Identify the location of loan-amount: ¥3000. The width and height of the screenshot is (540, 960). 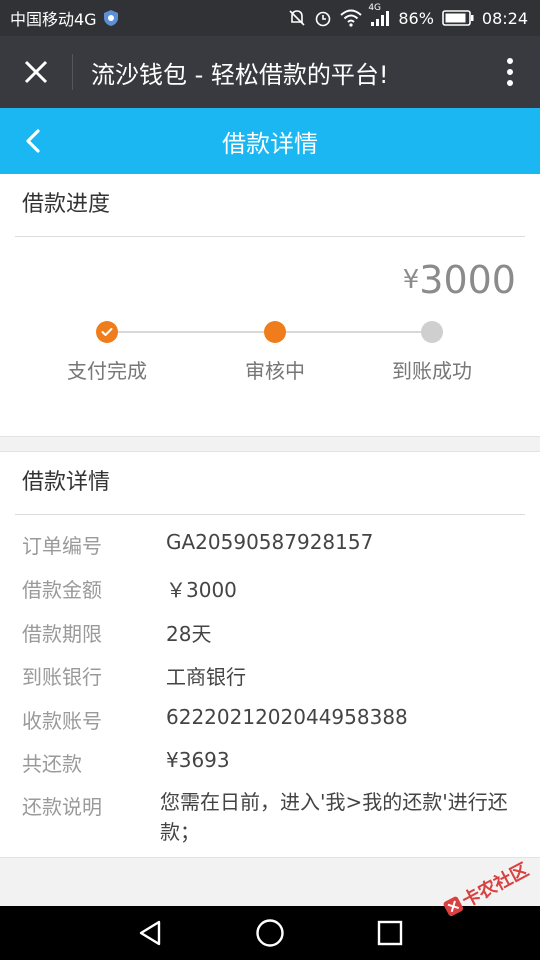
(459, 280).